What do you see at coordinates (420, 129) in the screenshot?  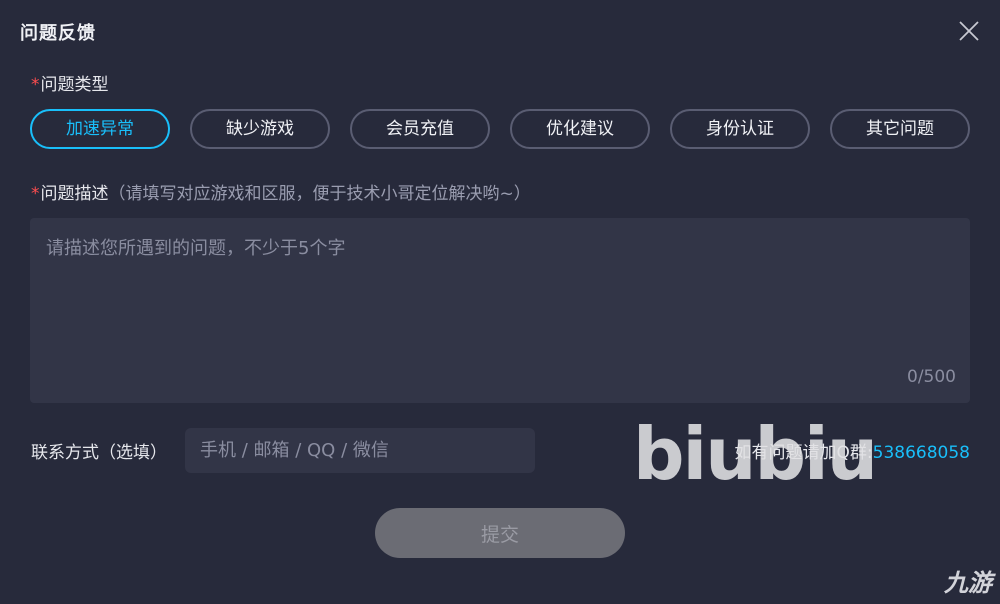 I see `issue-type-option: 会员充值` at bounding box center [420, 129].